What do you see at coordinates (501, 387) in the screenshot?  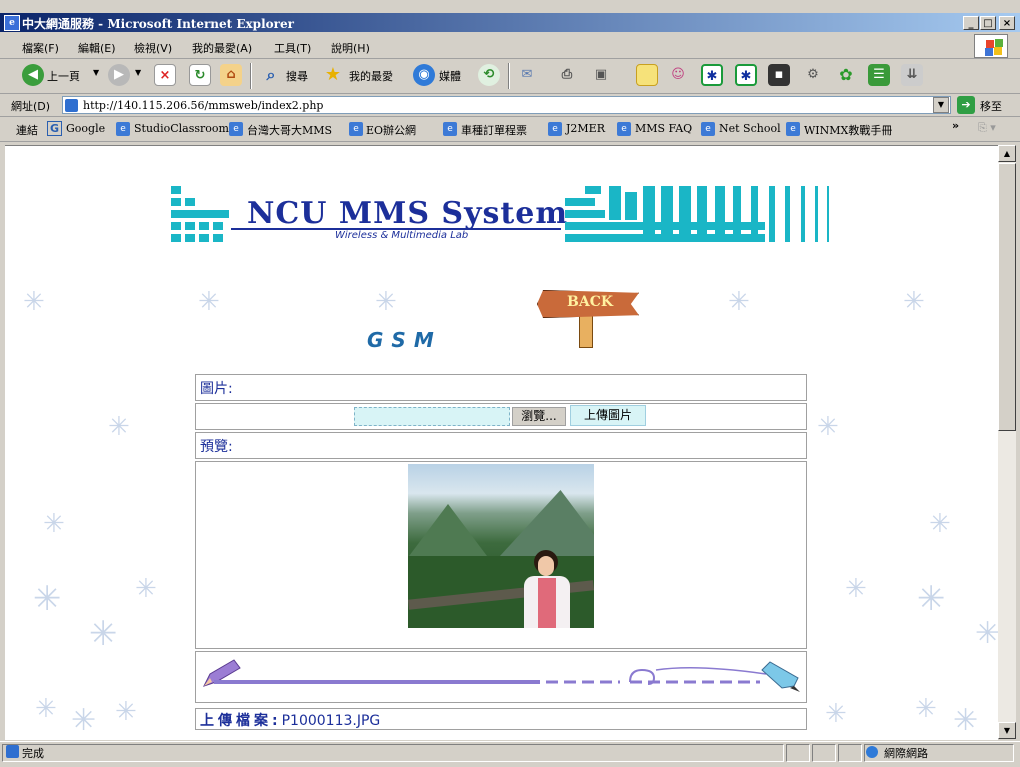 I see `picture-row: 圖片:` at bounding box center [501, 387].